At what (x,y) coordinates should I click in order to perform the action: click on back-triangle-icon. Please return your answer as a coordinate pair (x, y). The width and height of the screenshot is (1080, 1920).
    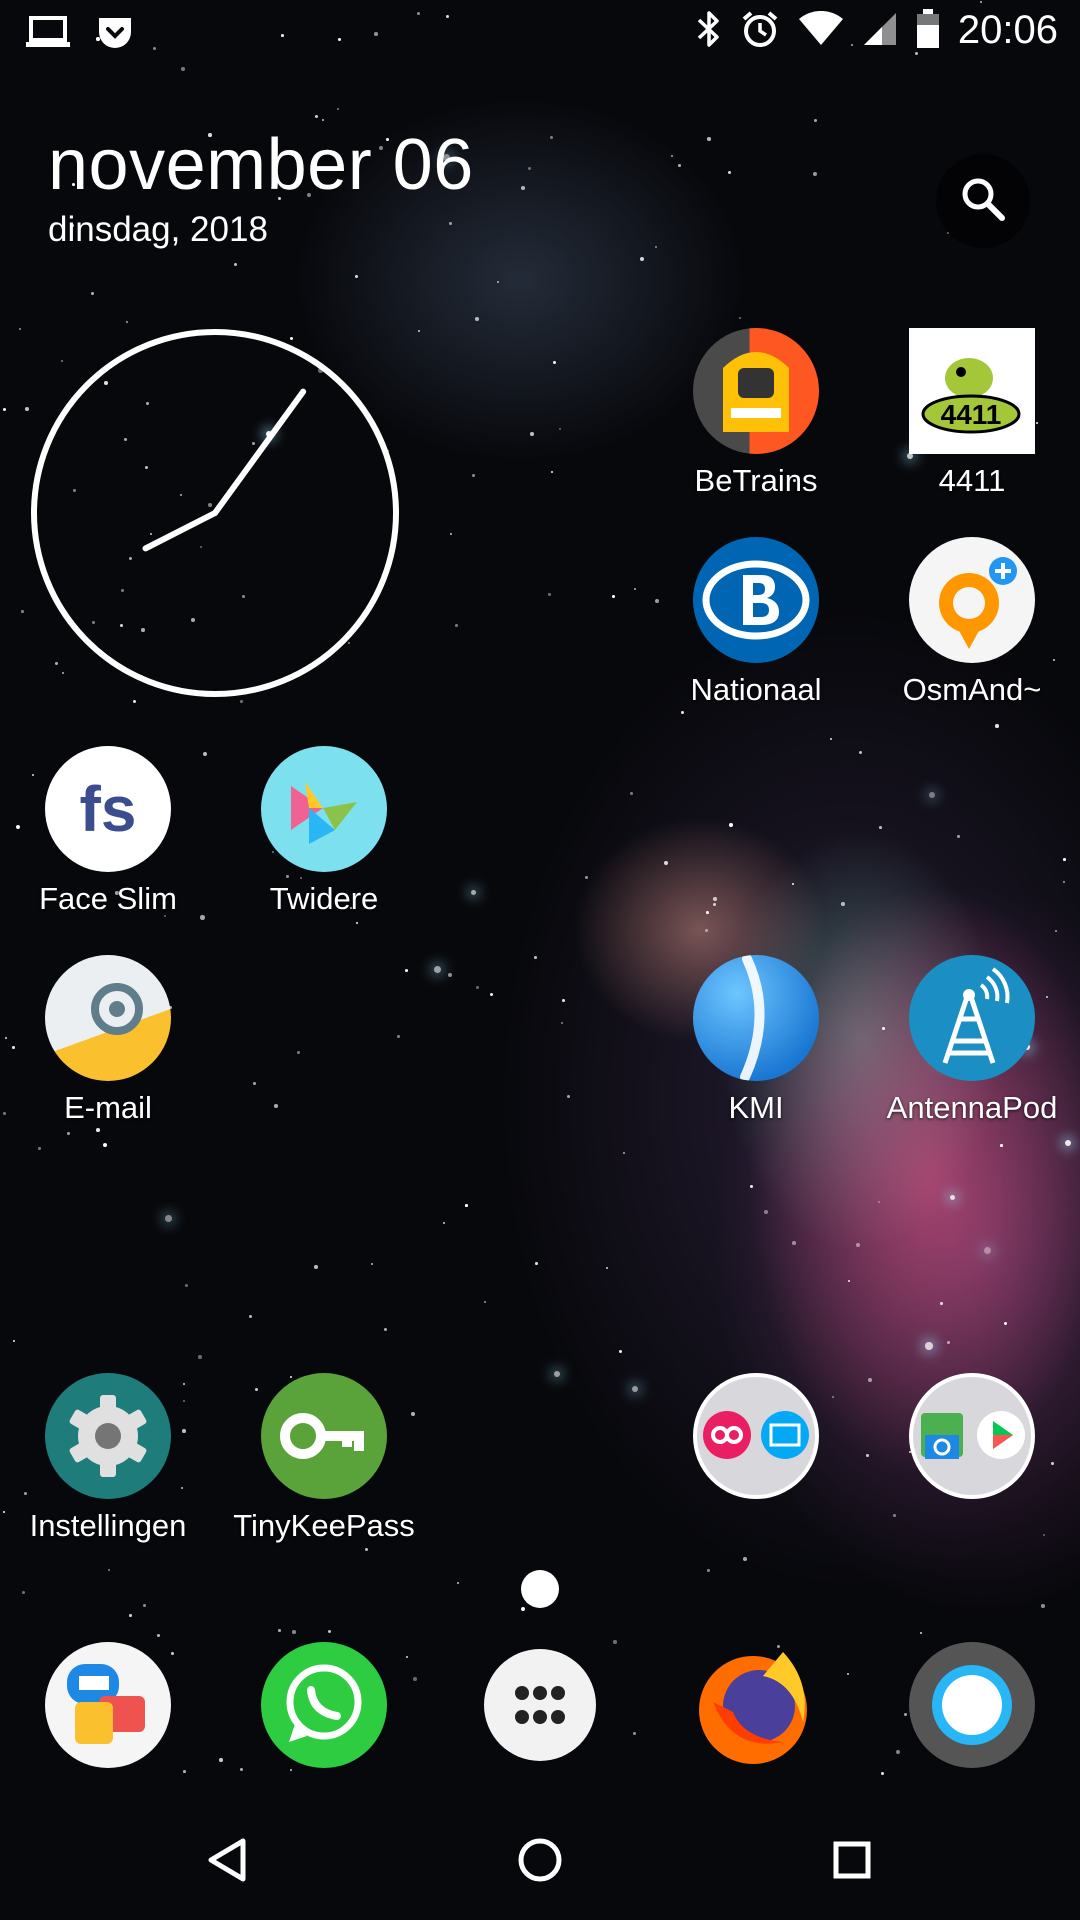
    Looking at the image, I should click on (227, 1860).